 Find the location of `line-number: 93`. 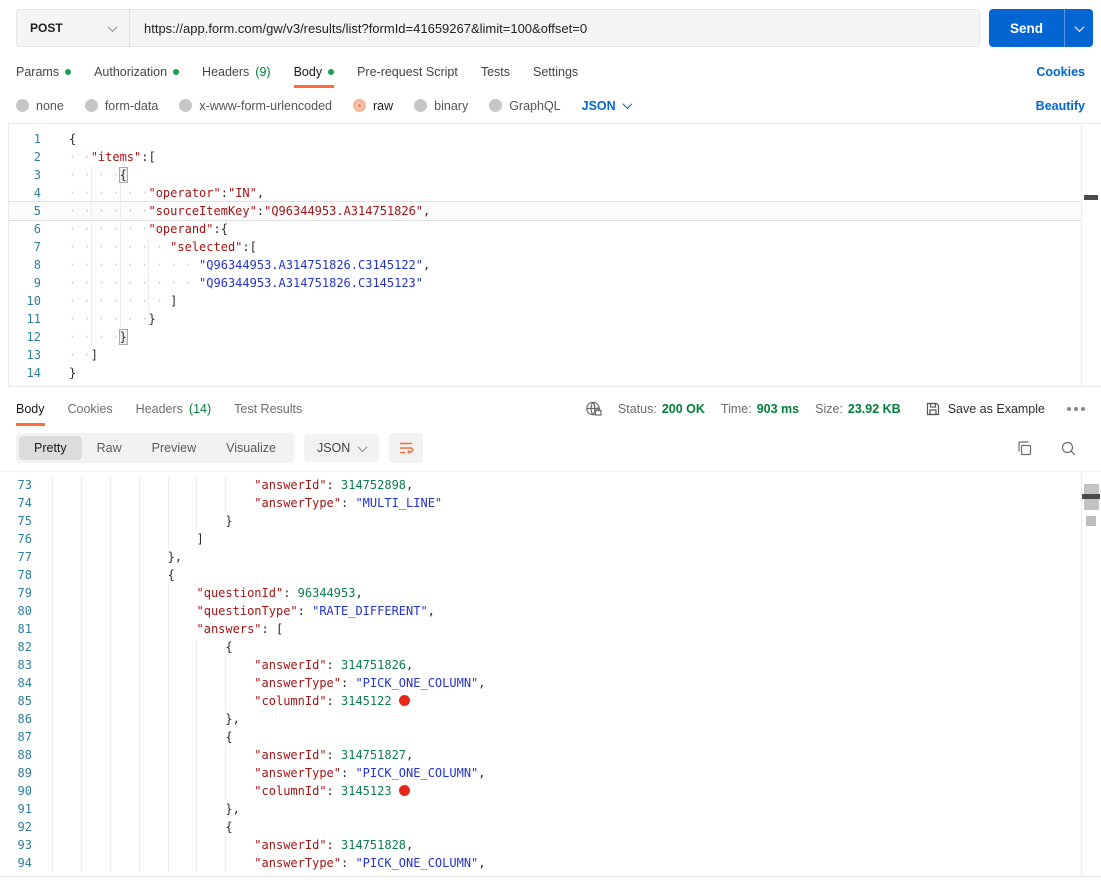

line-number: 93 is located at coordinates (24, 845).